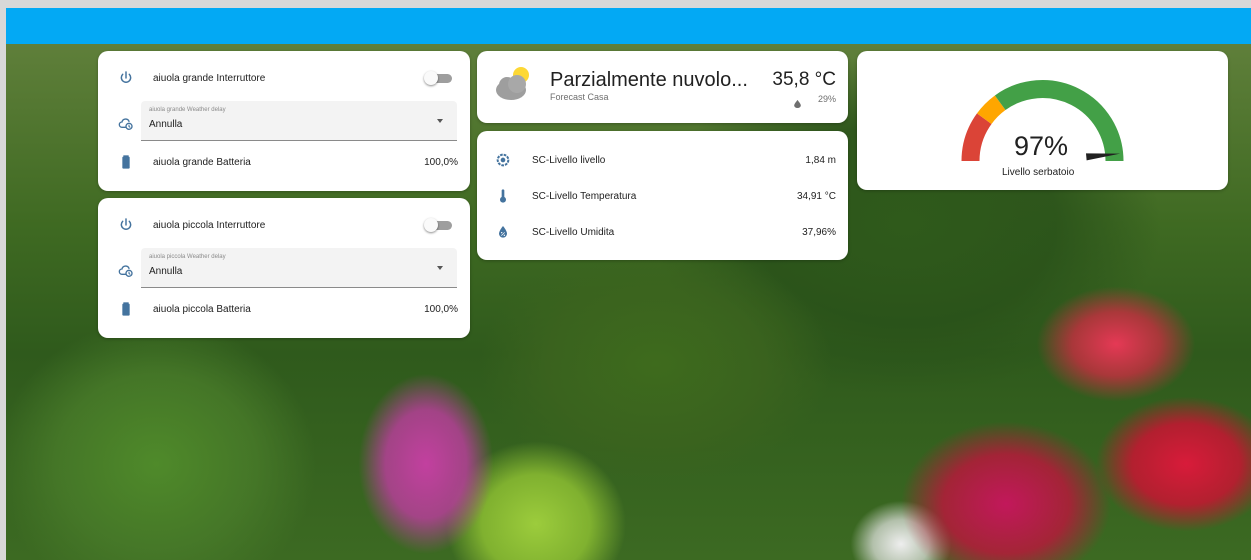 This screenshot has width=1251, height=560. Describe the element at coordinates (820, 160) in the screenshot. I see `sensor-value: 1,84 m` at that location.